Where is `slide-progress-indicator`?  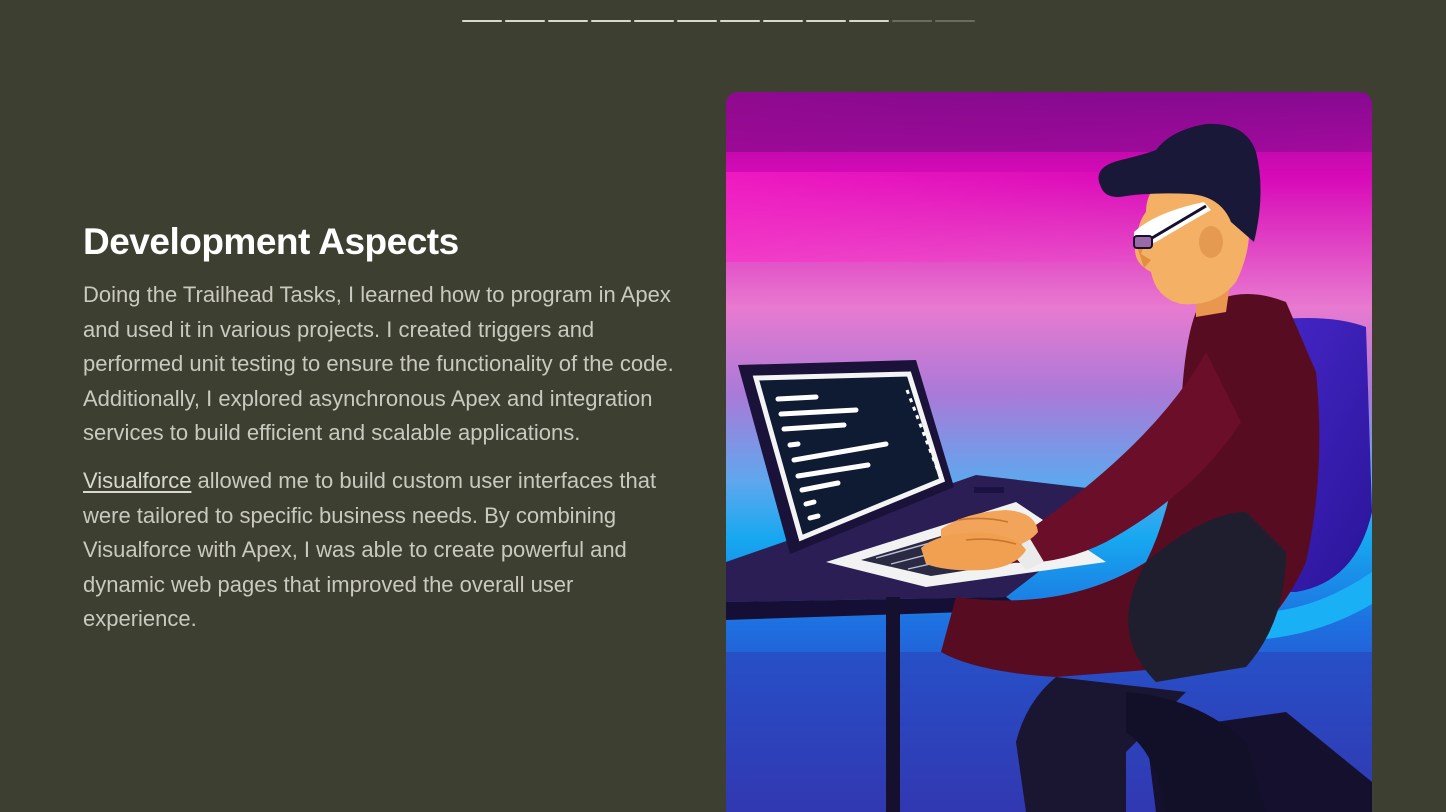 slide-progress-indicator is located at coordinates (718, 21).